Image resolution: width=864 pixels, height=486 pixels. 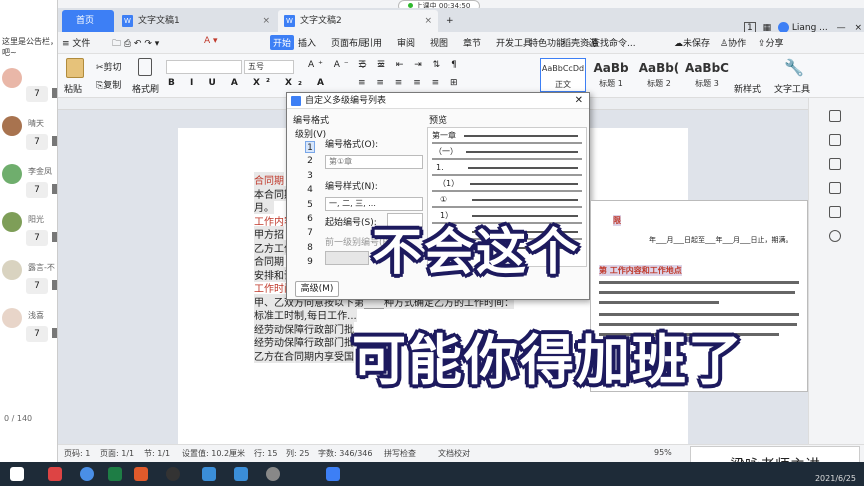 I want to click on chat-item: 7, so click(x=28, y=89).